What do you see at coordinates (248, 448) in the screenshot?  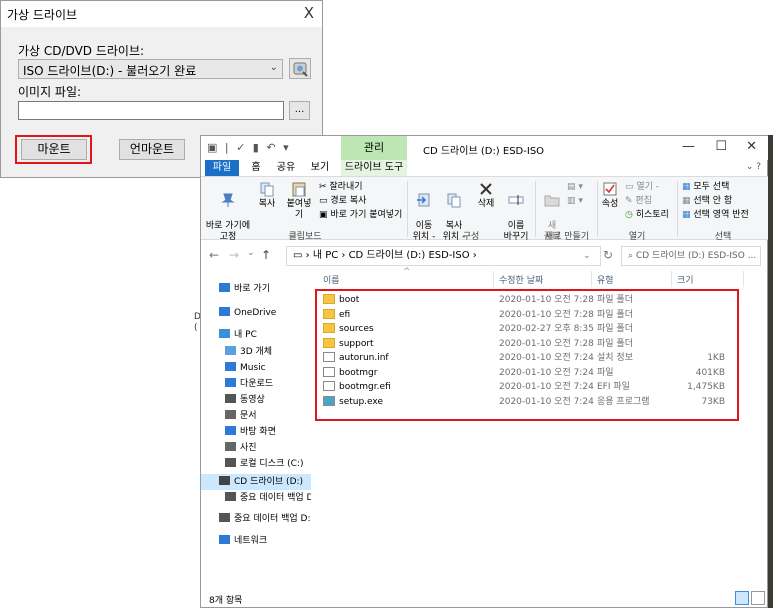 I see `nav-item-label: 사진` at bounding box center [248, 448].